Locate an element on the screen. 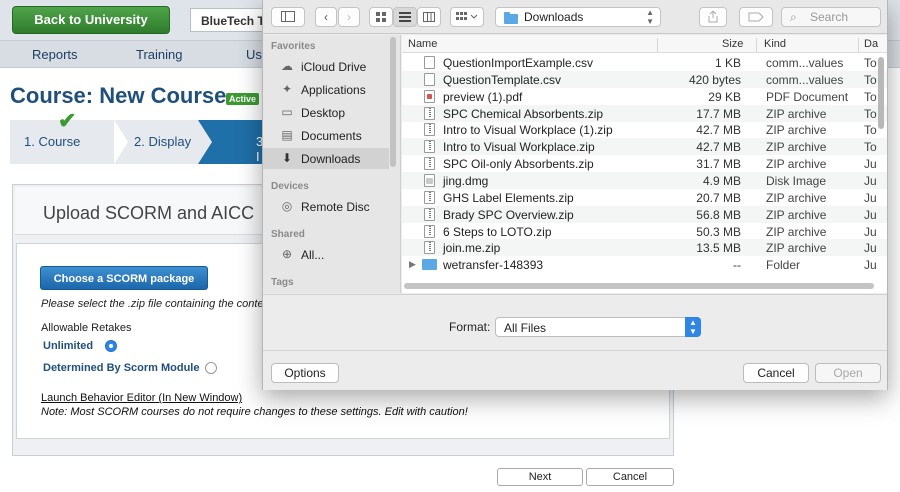 The image size is (900, 492). disclosure-triangle-icon: ▶ is located at coordinates (412, 264).